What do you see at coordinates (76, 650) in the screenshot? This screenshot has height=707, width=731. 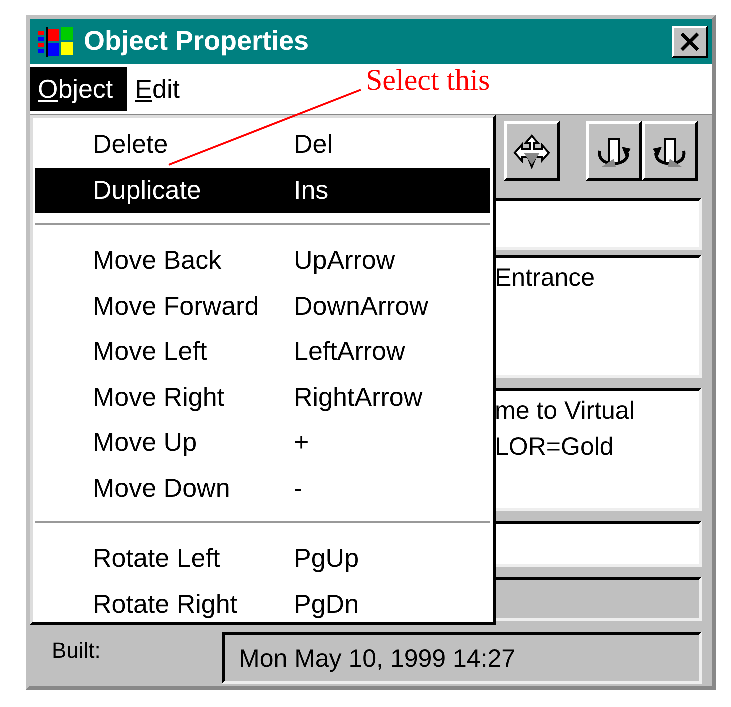 I see `built-label: Built:` at bounding box center [76, 650].